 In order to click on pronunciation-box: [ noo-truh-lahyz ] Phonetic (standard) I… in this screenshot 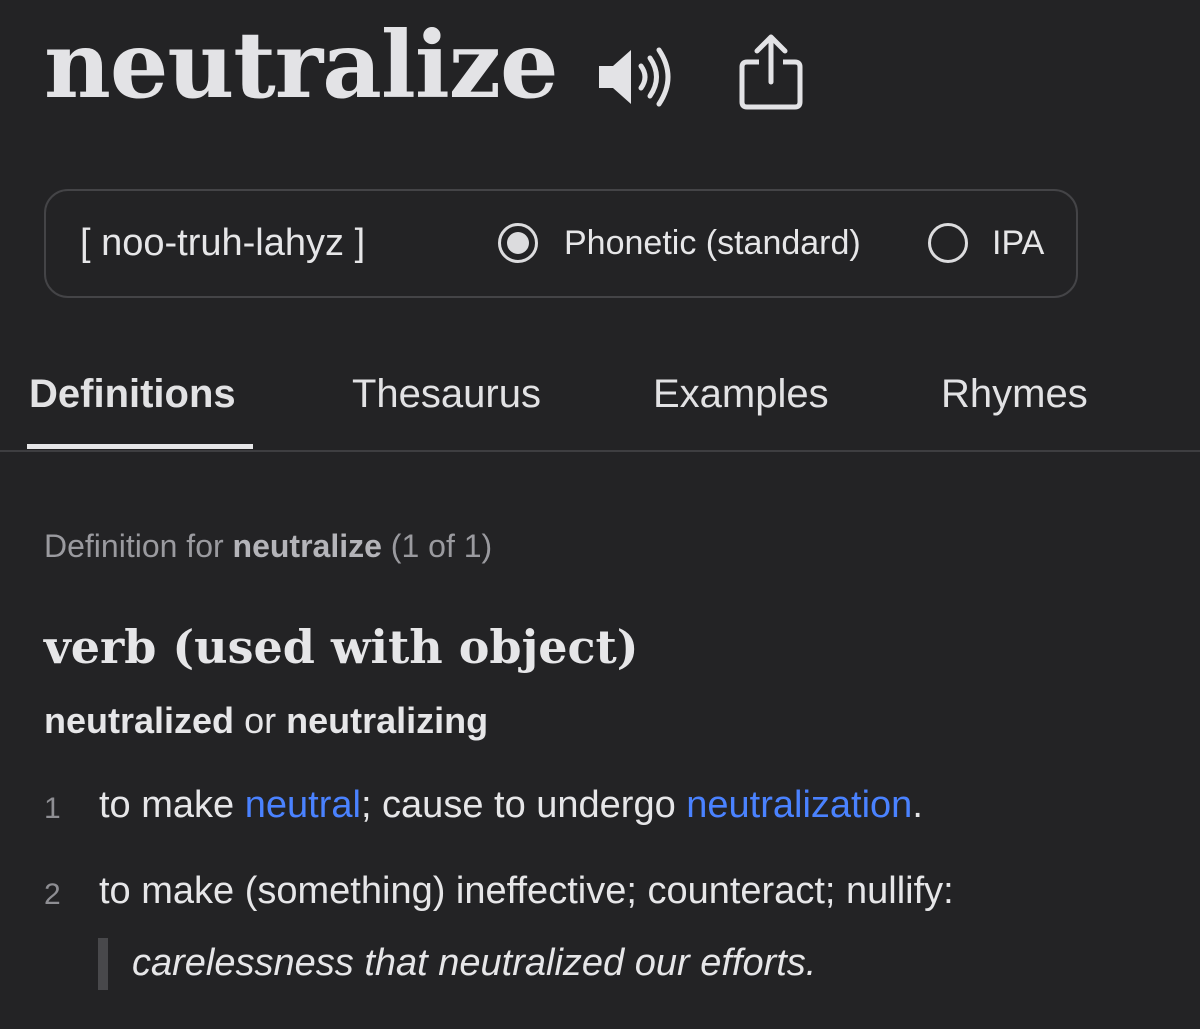, I will do `click(561, 243)`.